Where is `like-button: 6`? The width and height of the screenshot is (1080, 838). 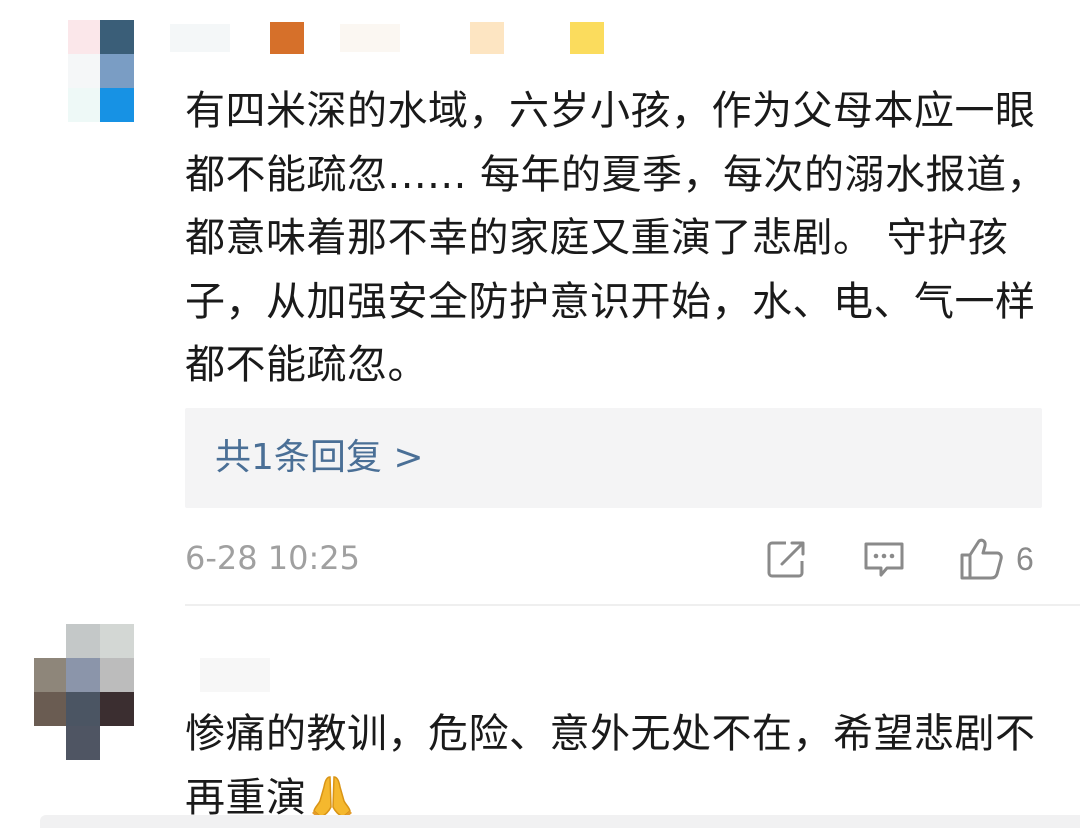
like-button: 6 is located at coordinates (996, 559).